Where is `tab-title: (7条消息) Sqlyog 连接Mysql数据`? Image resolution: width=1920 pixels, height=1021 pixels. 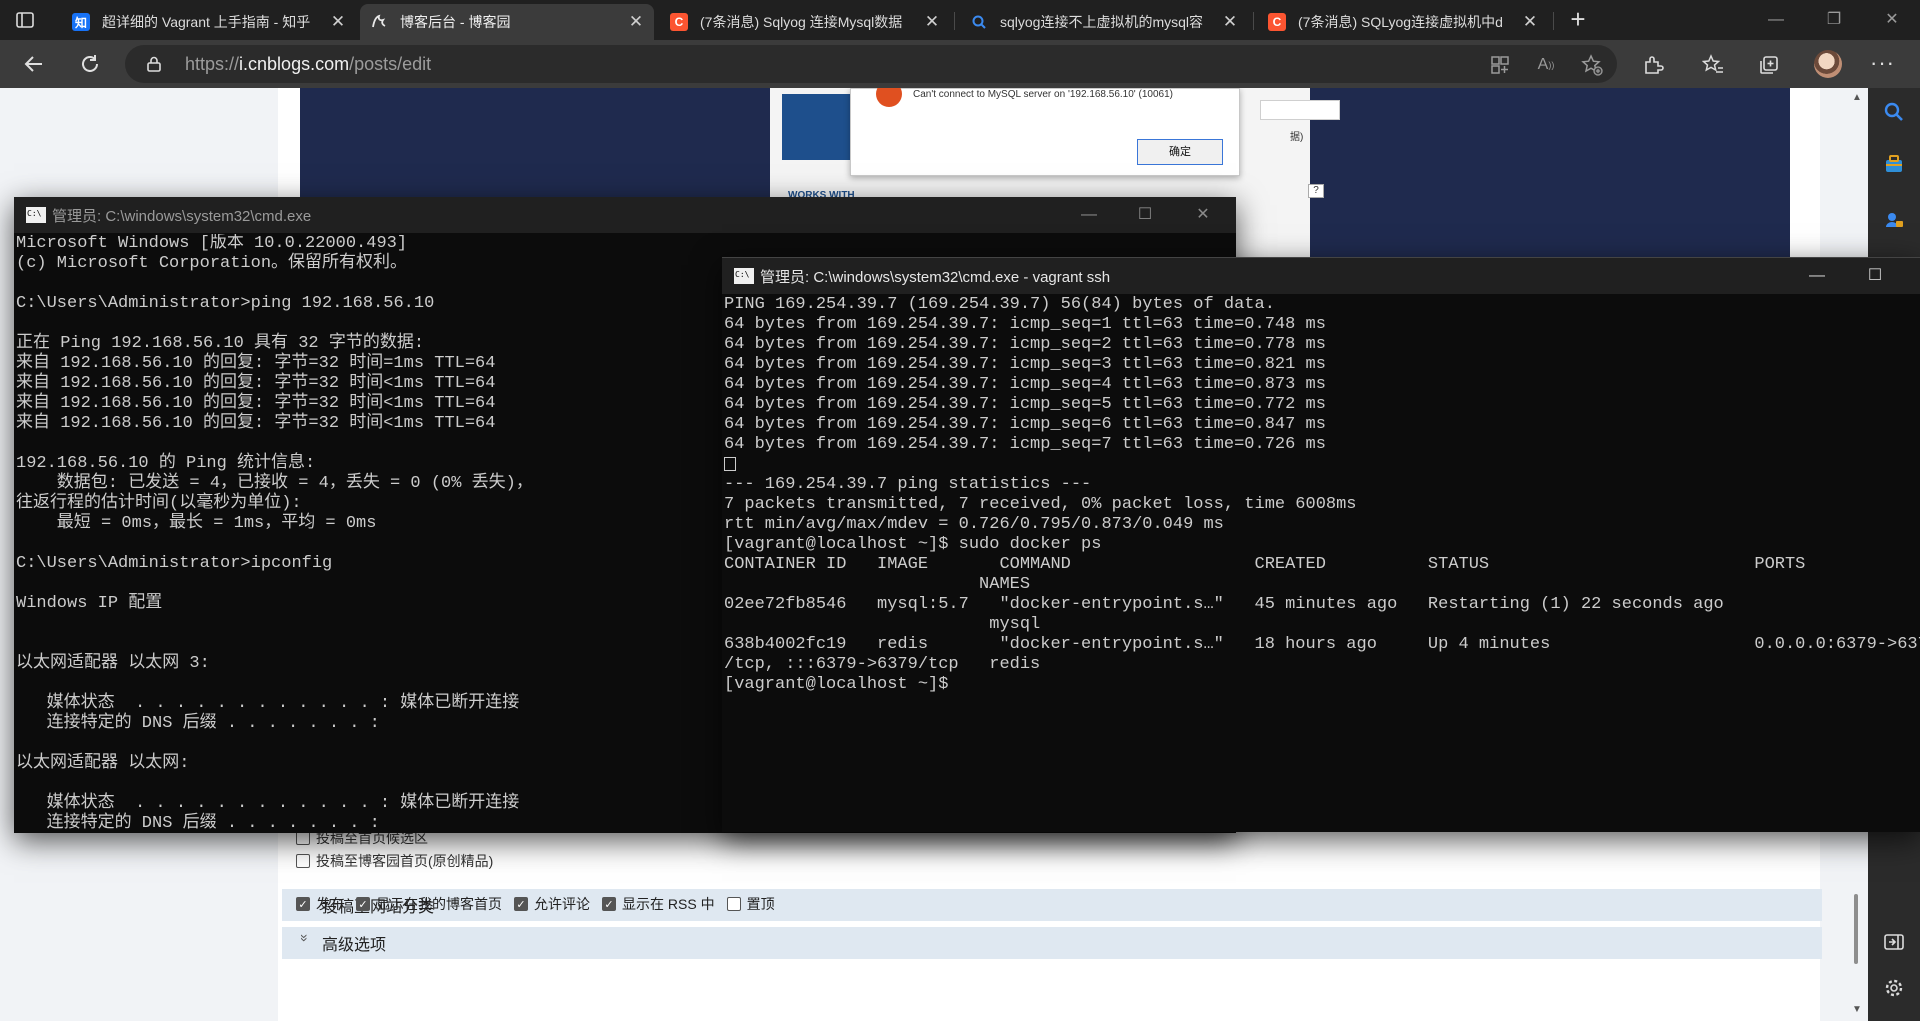
tab-title: (7条消息) Sqlyog 连接Mysql数据 is located at coordinates (801, 22).